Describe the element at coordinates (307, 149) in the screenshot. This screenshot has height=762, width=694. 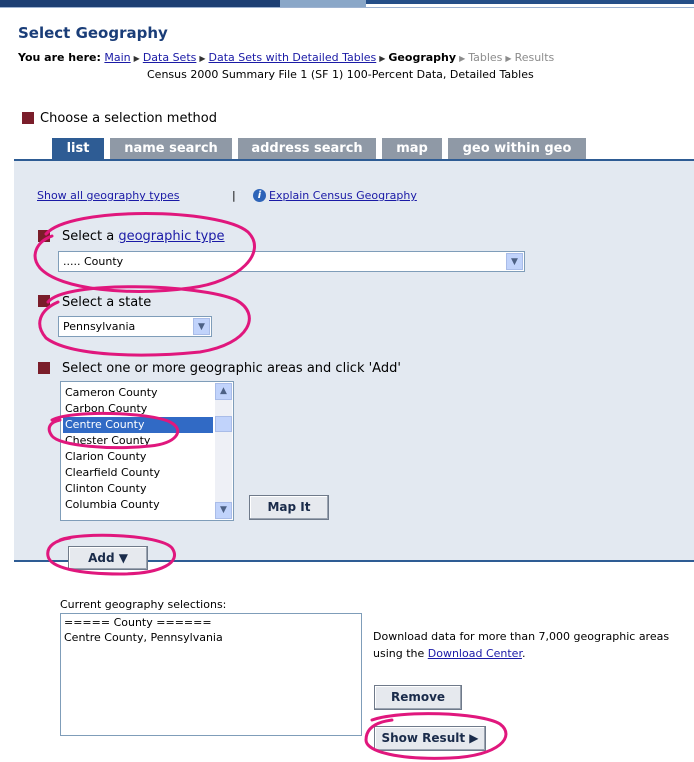
I see `tab-address-search: address search` at that location.